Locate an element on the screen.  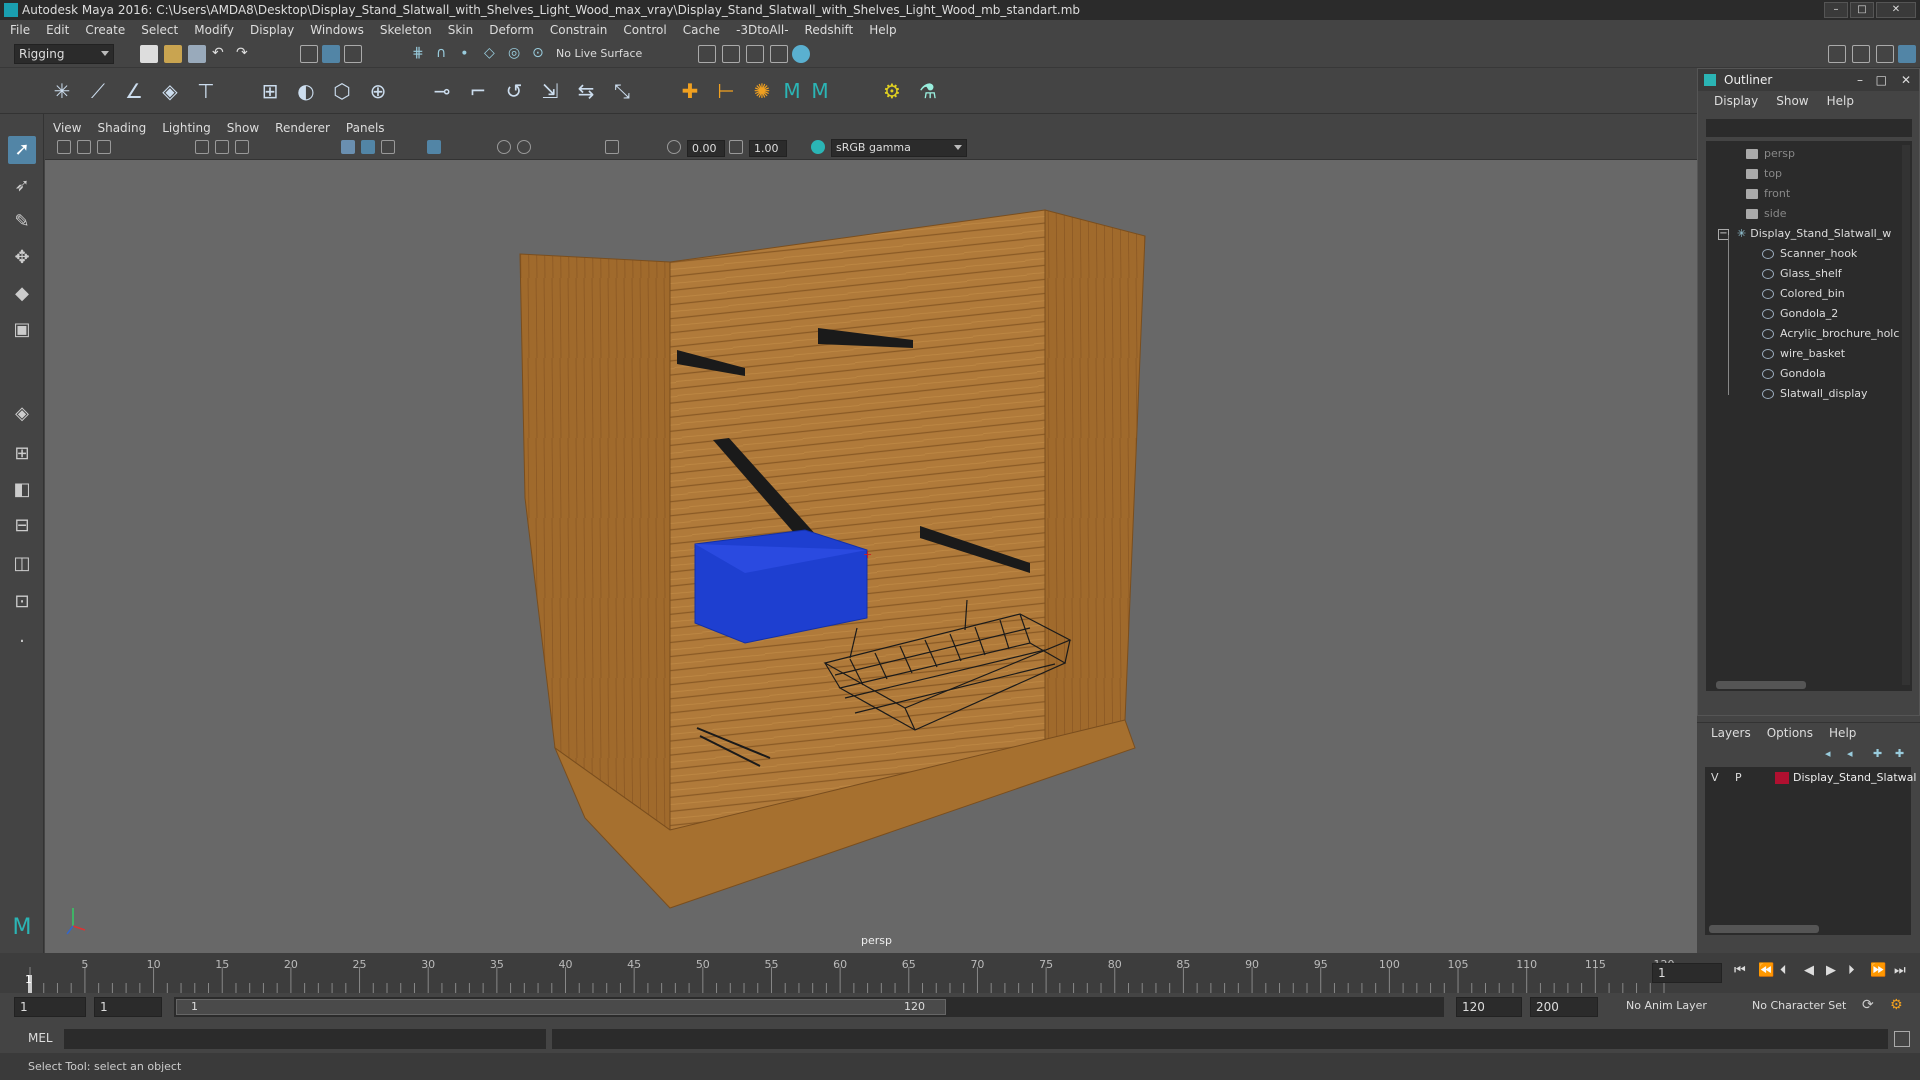
layers-menu-options: Options is located at coordinates (1790, 733).